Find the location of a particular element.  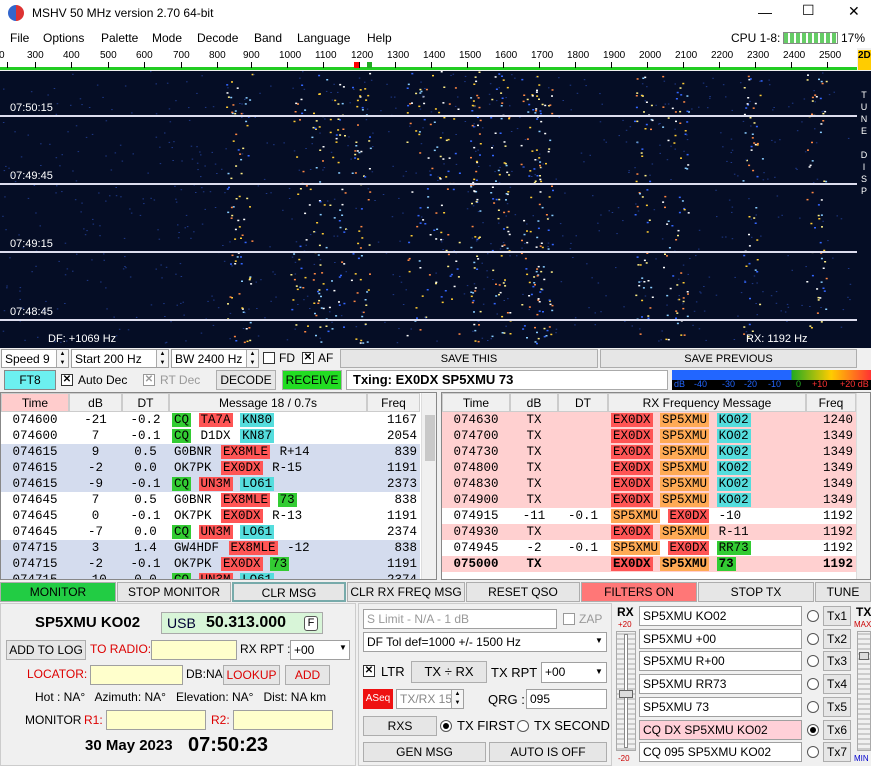

decode-row: 074945 -2 -0.1 SP5XMU EX0DX RR73 1192 is located at coordinates (649, 548).